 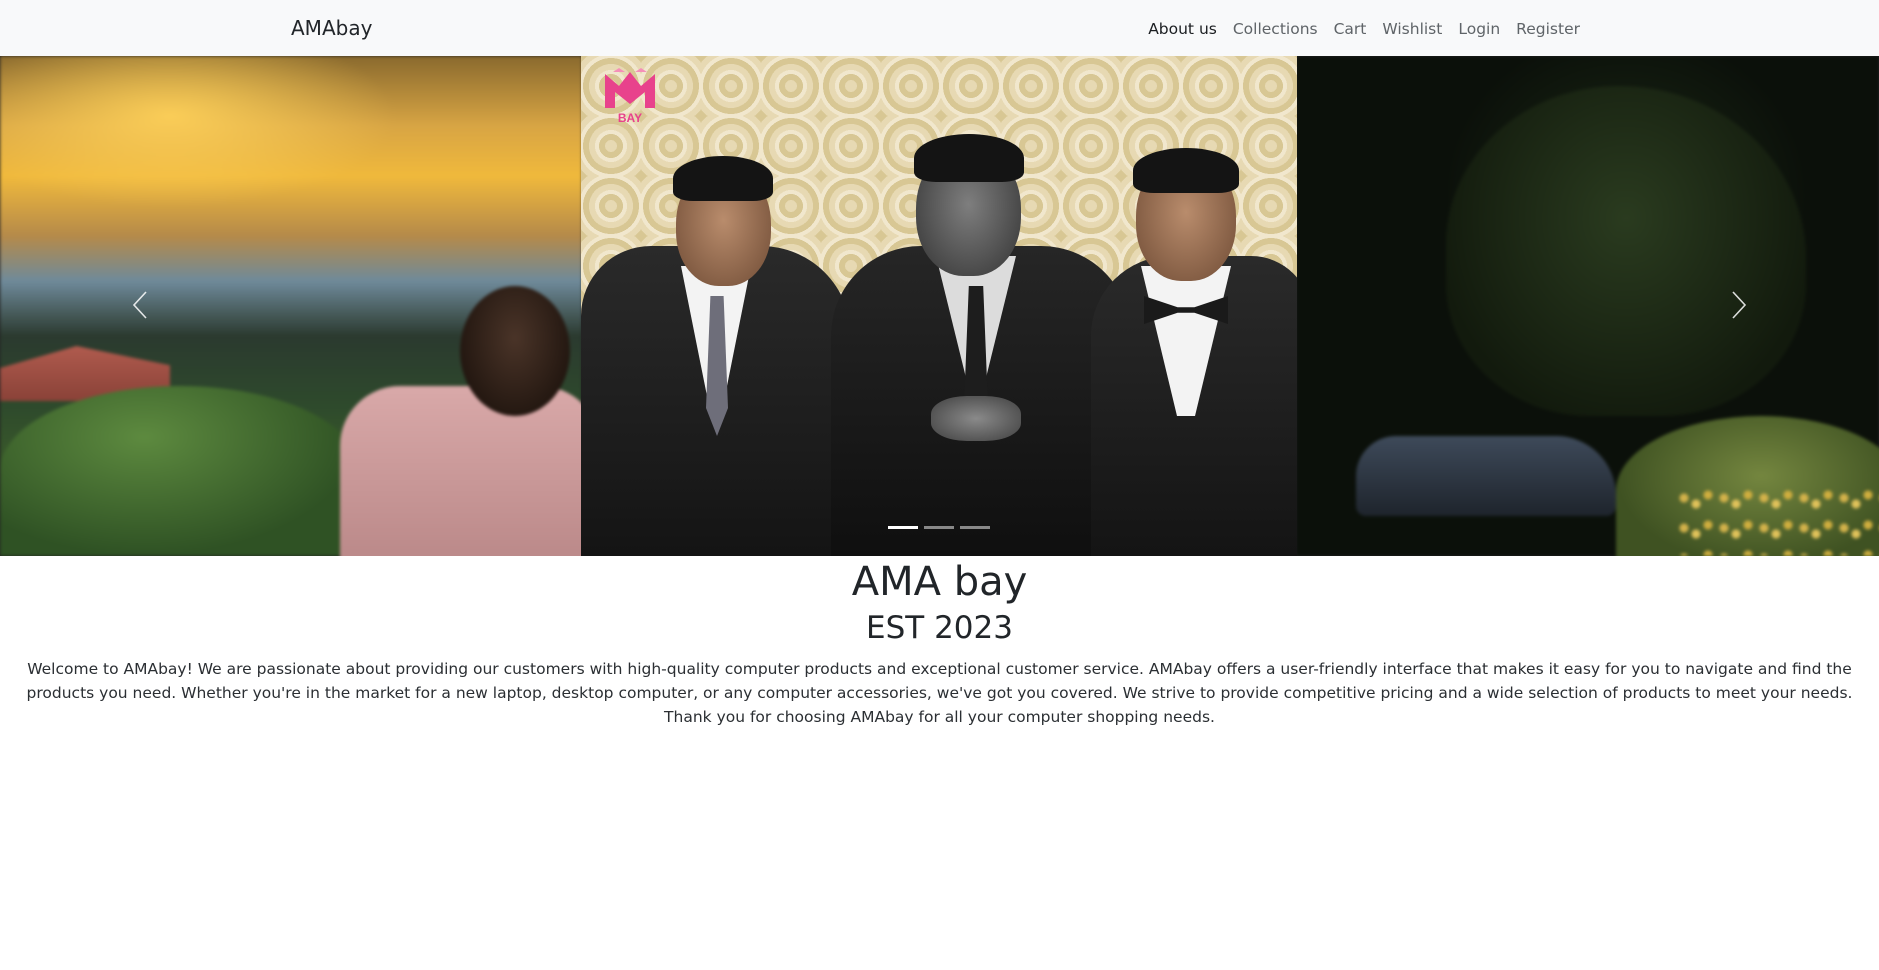 I want to click on carousel-next-icon, so click(x=1738, y=305).